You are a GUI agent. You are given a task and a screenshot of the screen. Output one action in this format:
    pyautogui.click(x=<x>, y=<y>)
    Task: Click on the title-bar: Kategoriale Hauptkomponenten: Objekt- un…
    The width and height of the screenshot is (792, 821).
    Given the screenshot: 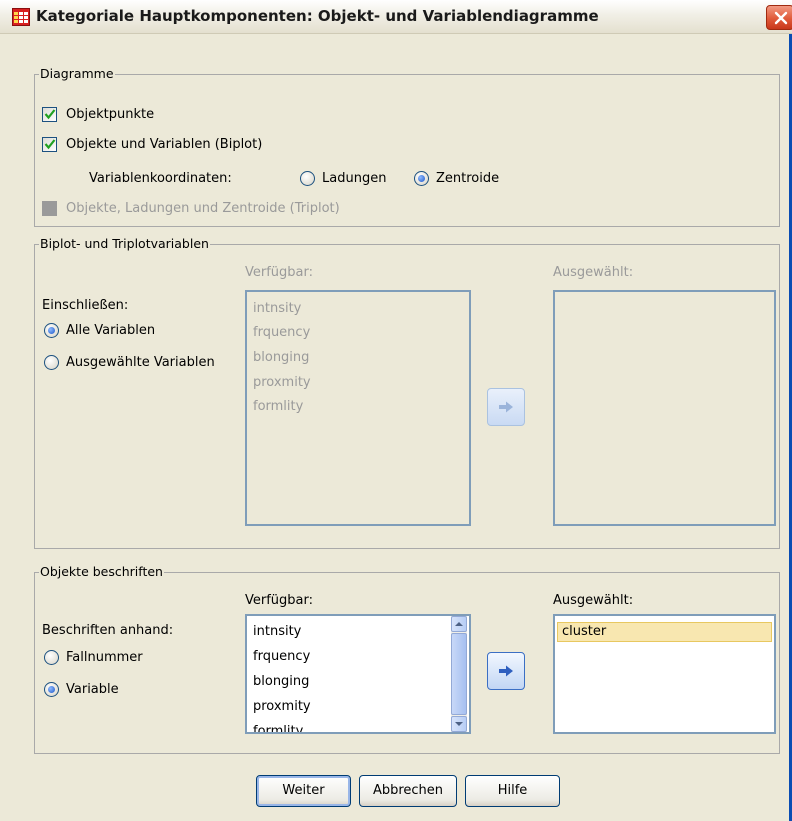 What is the action you would take?
    pyautogui.click(x=396, y=17)
    